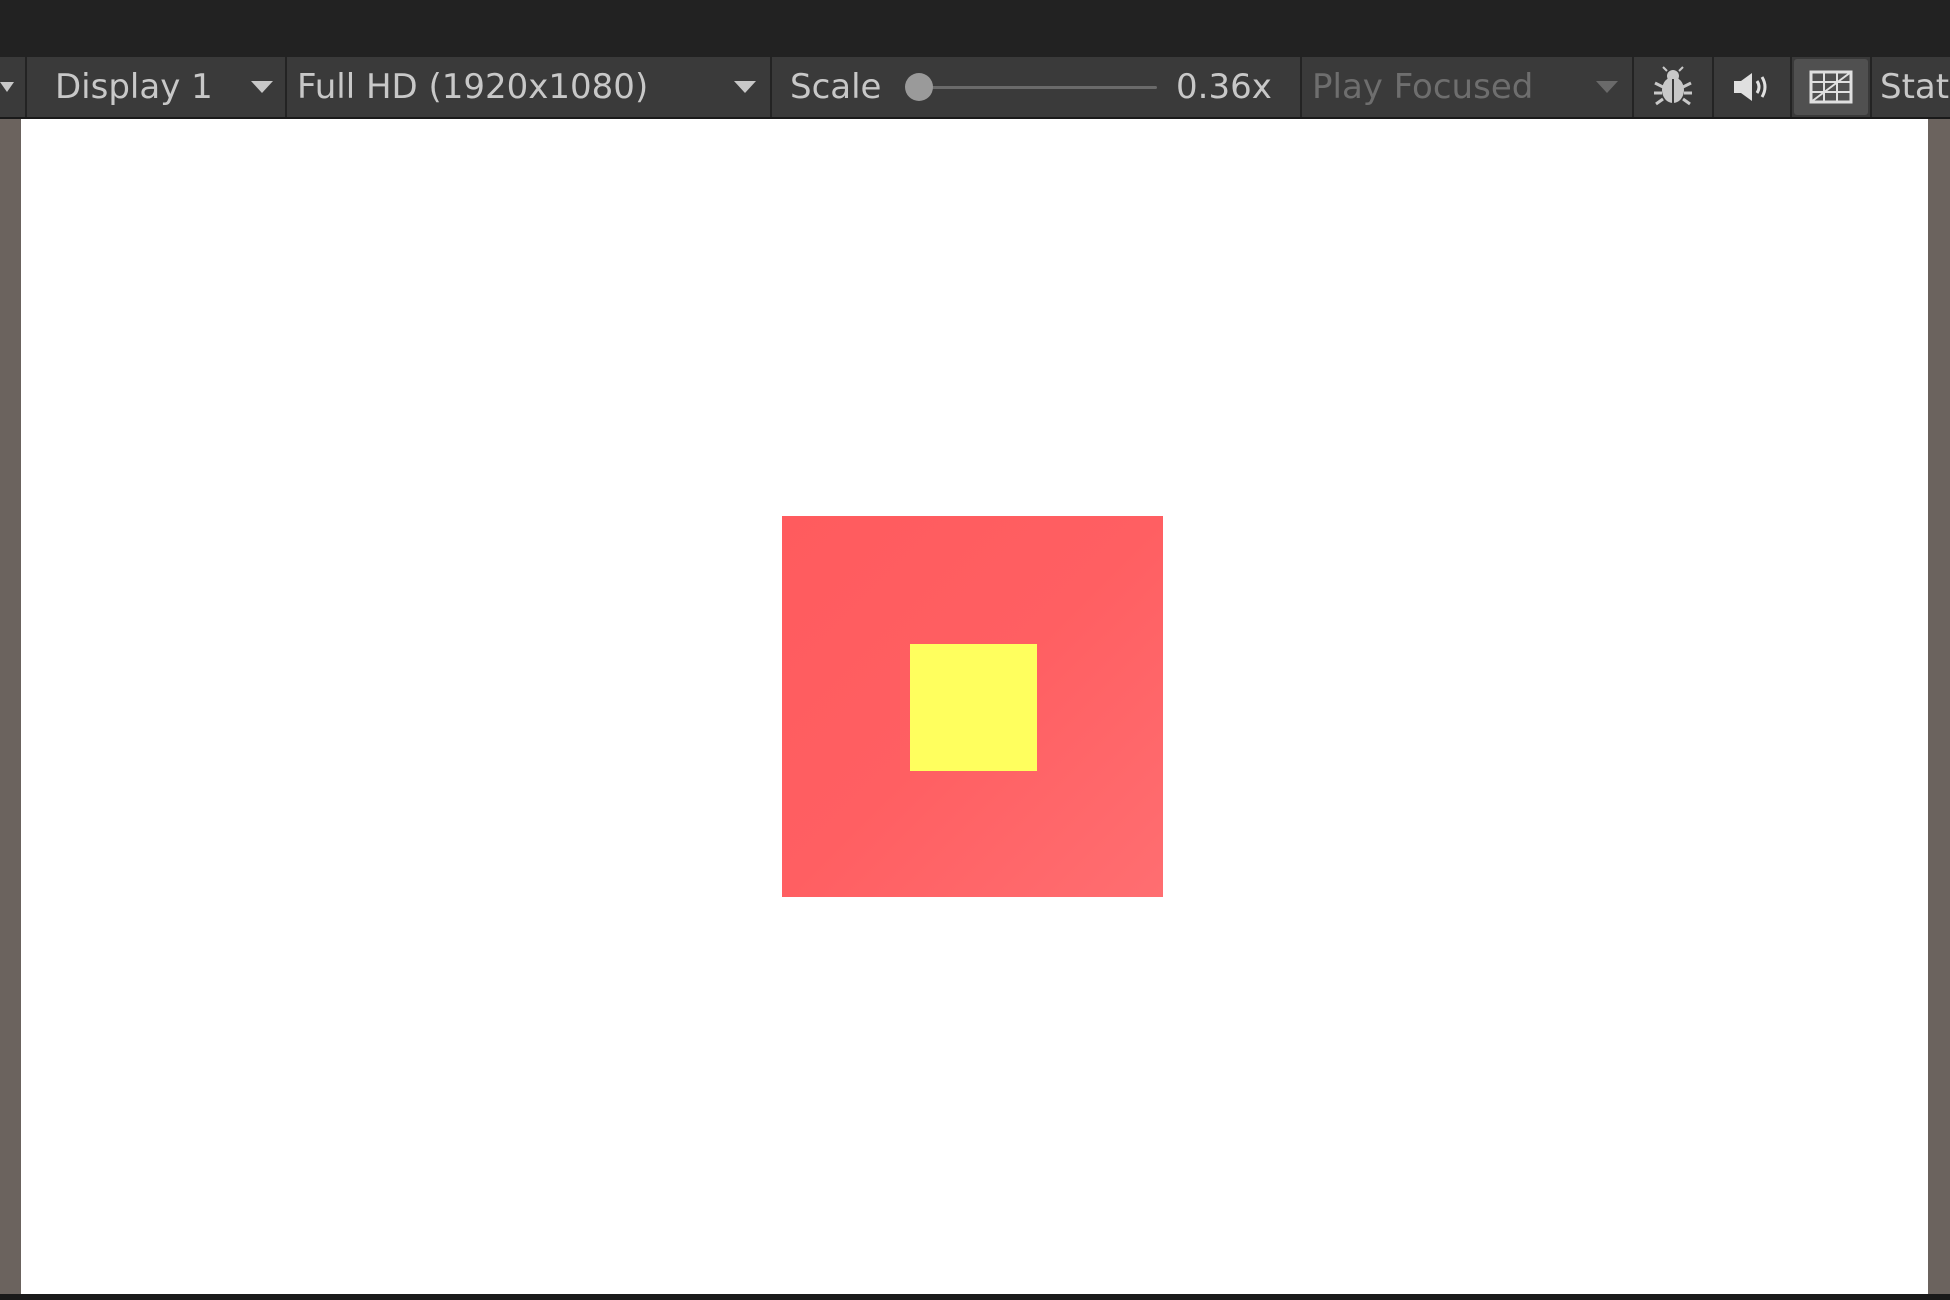 The image size is (1950, 1300). I want to click on scale-label: Scale, so click(840, 87).